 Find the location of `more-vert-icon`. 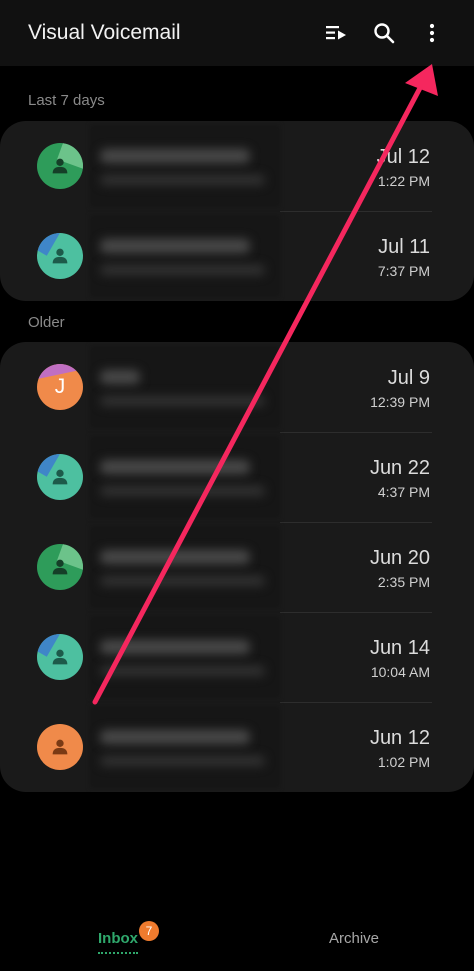

more-vert-icon is located at coordinates (432, 33).